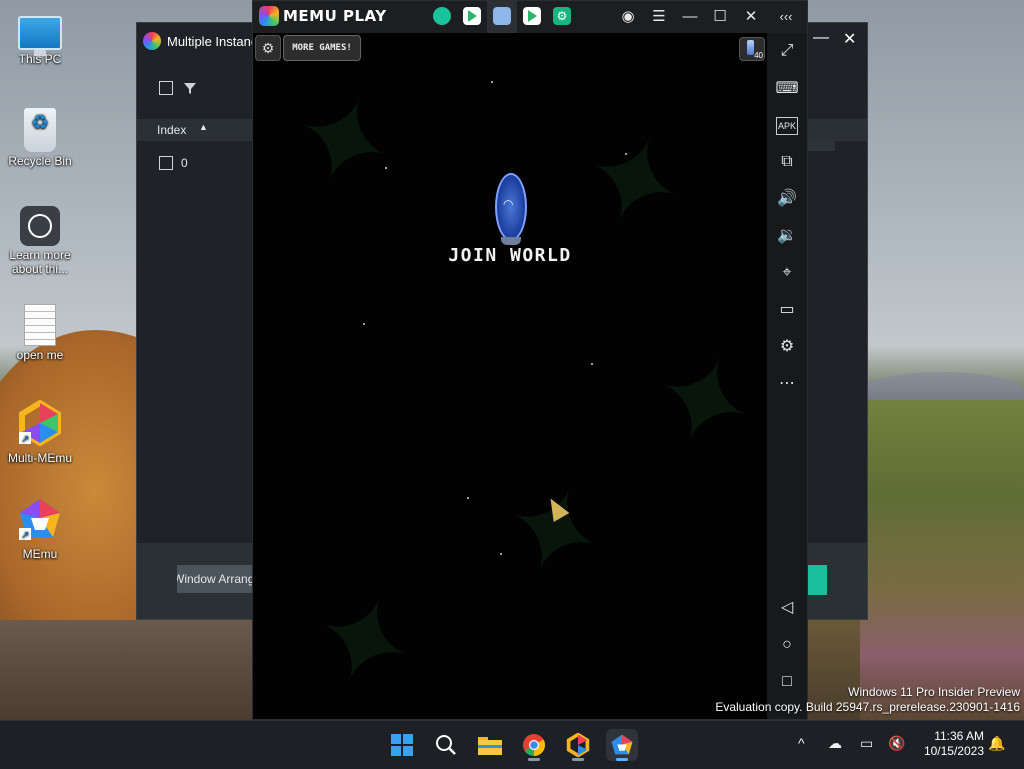 Image resolution: width=1024 pixels, height=769 pixels. I want to click on desktop-icon-recycle-bin: Recycle Bin, so click(40, 138).